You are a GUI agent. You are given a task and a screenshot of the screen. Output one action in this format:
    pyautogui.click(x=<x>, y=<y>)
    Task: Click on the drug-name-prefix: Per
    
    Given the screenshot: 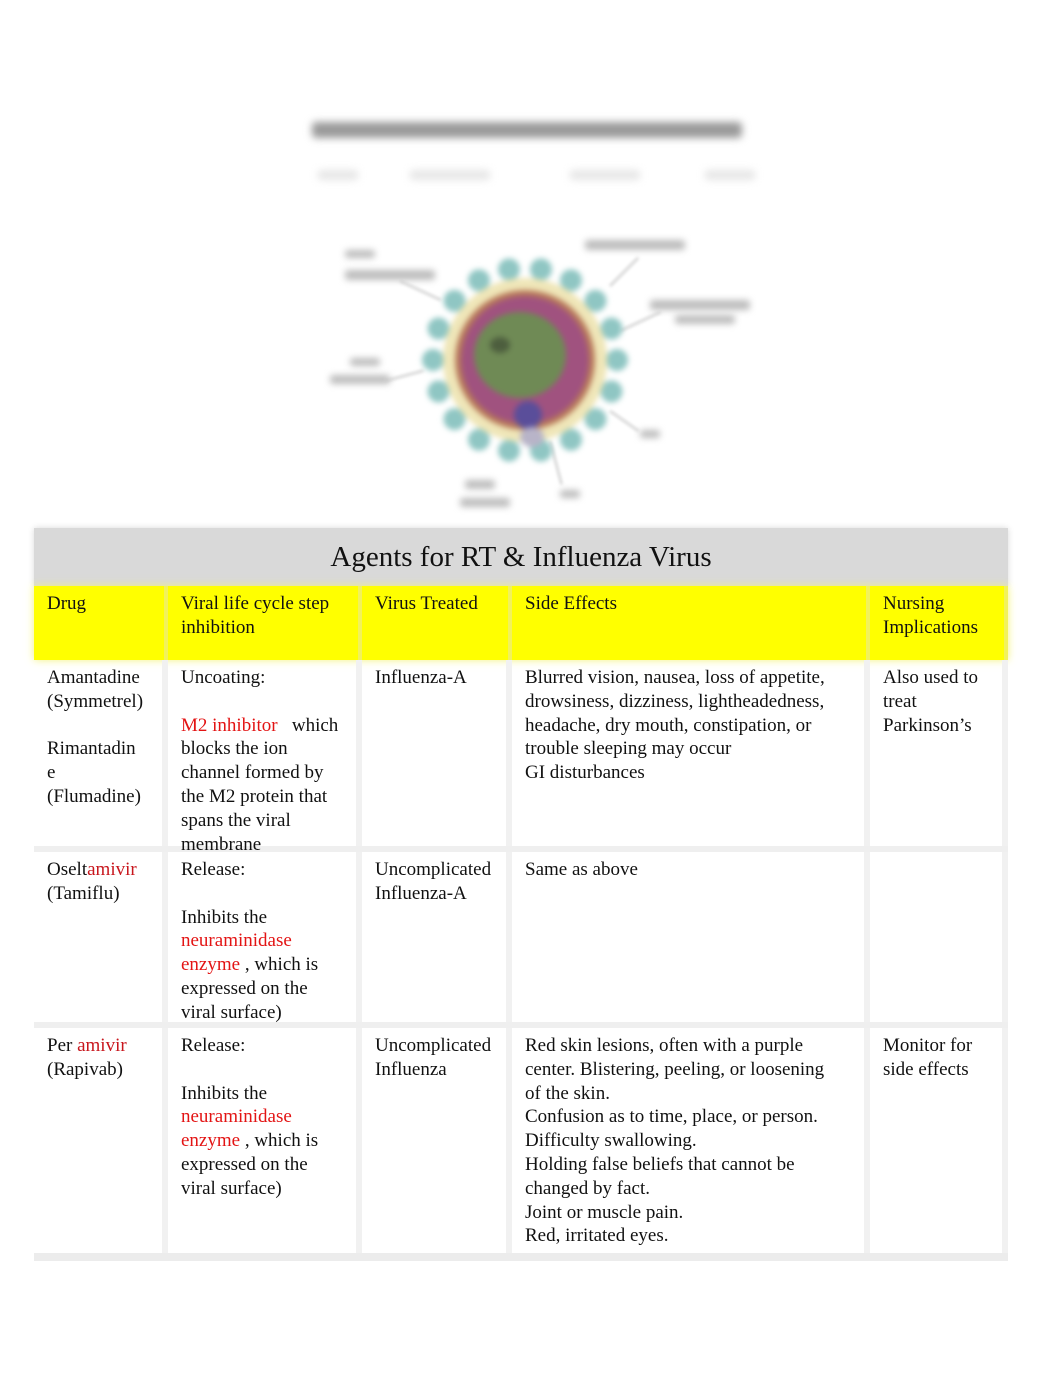 What is the action you would take?
    pyautogui.click(x=60, y=1045)
    